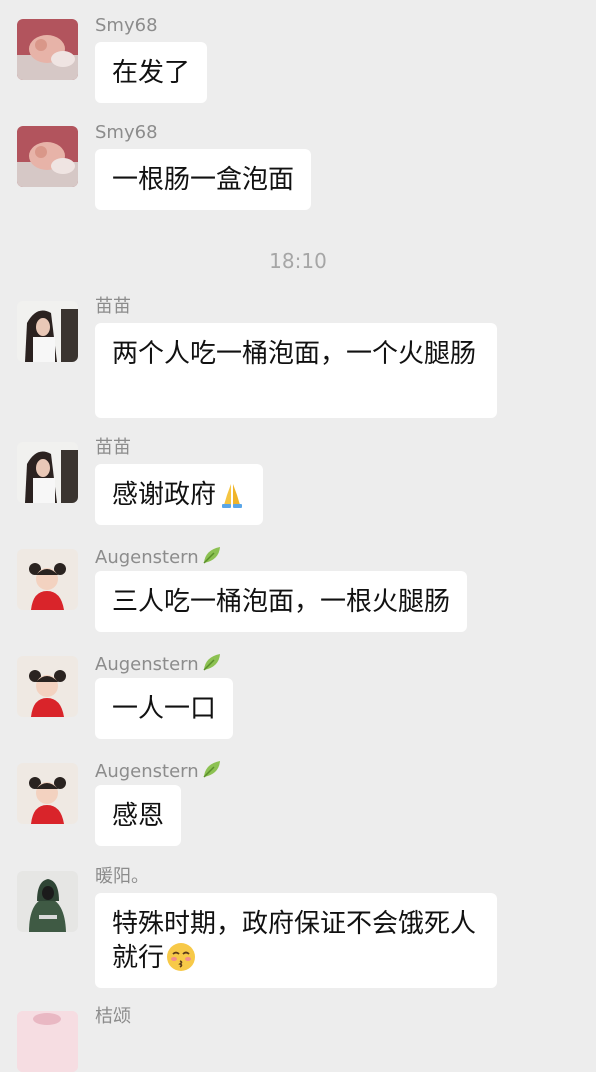  Describe the element at coordinates (281, 601) in the screenshot. I see `message-bubble: 三人吃一桶泡面，一根火腿肠` at that location.